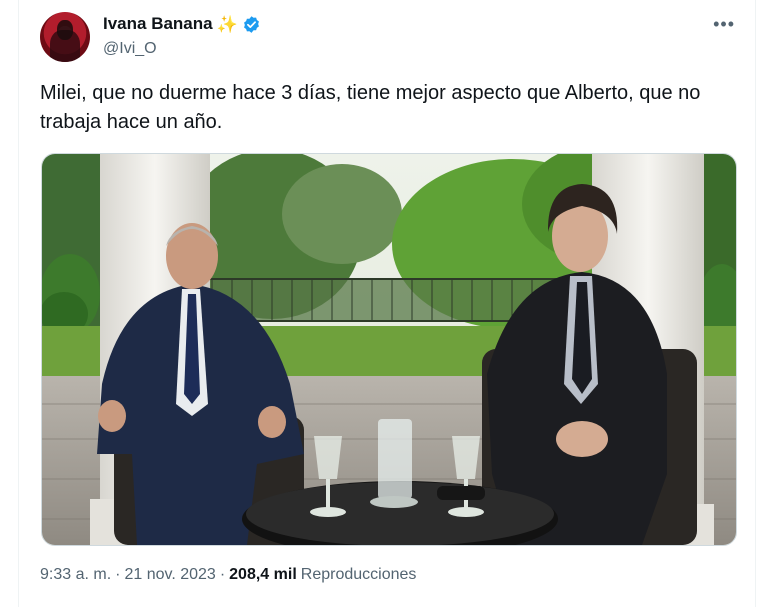 This screenshot has width=770, height=607. What do you see at coordinates (130, 49) in the screenshot?
I see `author-handle: @Ivi_O` at bounding box center [130, 49].